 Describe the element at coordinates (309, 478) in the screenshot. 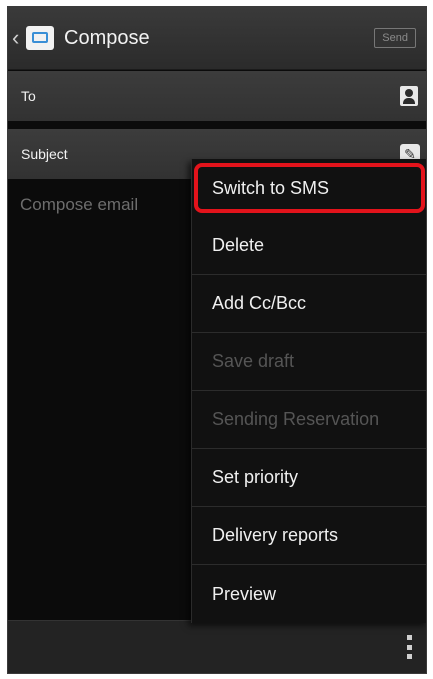

I see `menu-item-set-priority: Set priority` at that location.